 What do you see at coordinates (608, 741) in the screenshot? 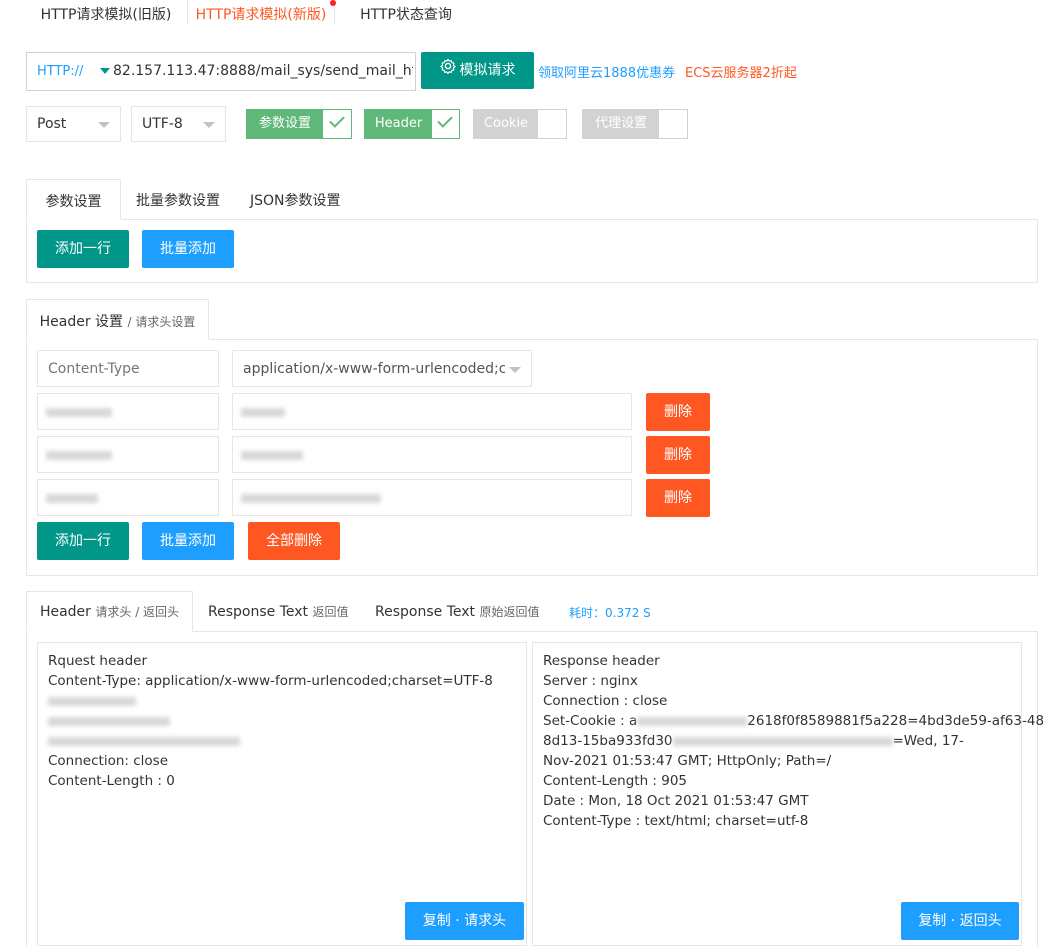
I see `set-cookie-line2-start: 8d13-15ba933fd30` at bounding box center [608, 741].